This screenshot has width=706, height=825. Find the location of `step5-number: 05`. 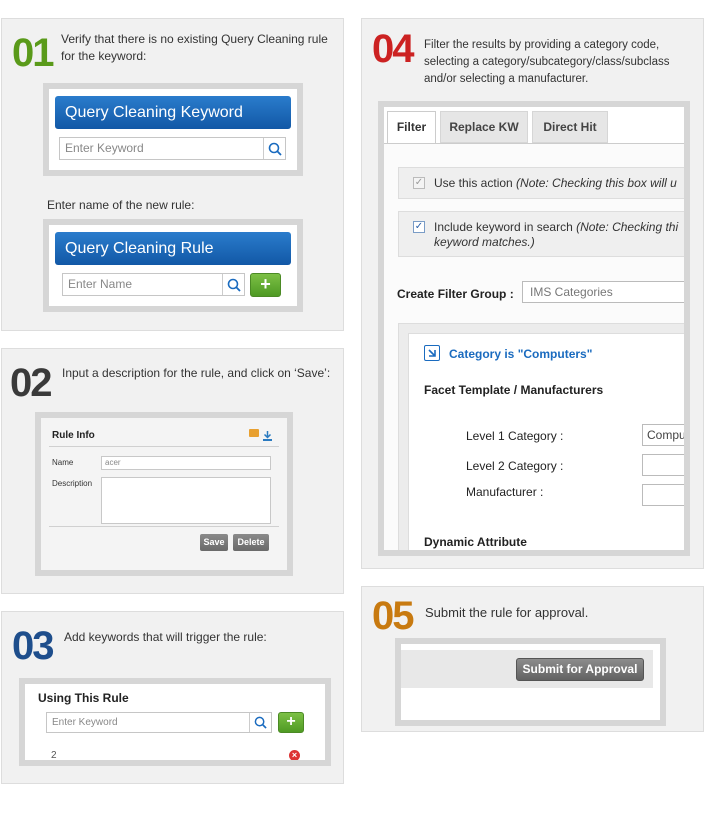

step5-number: 05 is located at coordinates (393, 616).